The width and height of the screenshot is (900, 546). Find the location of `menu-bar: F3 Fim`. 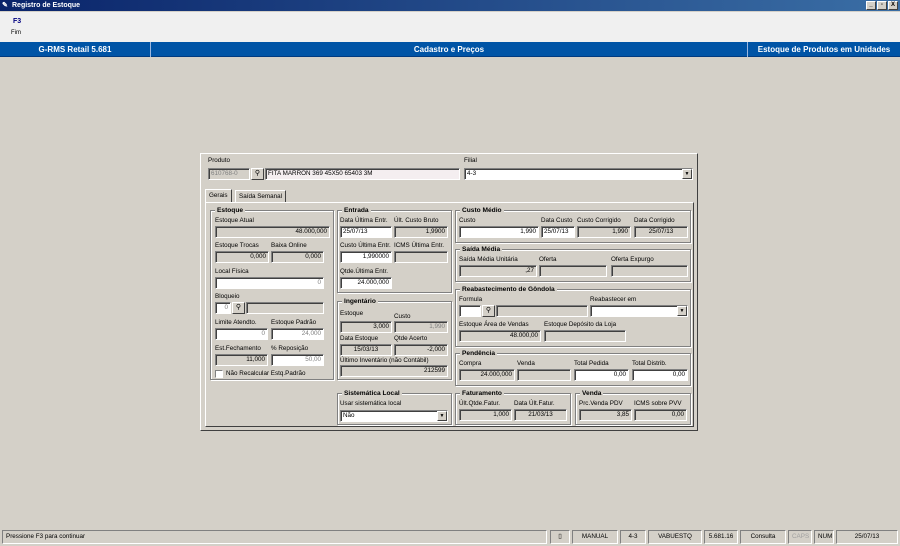

menu-bar: F3 Fim is located at coordinates (450, 27).